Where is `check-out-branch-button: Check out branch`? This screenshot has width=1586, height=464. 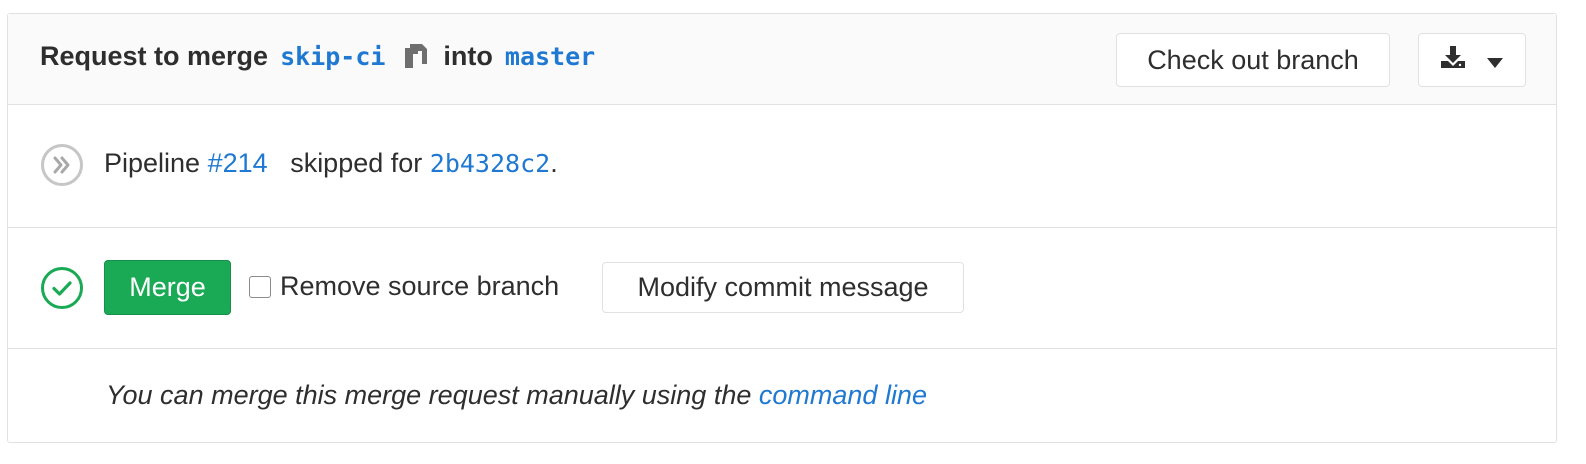
check-out-branch-button: Check out branch is located at coordinates (1253, 60).